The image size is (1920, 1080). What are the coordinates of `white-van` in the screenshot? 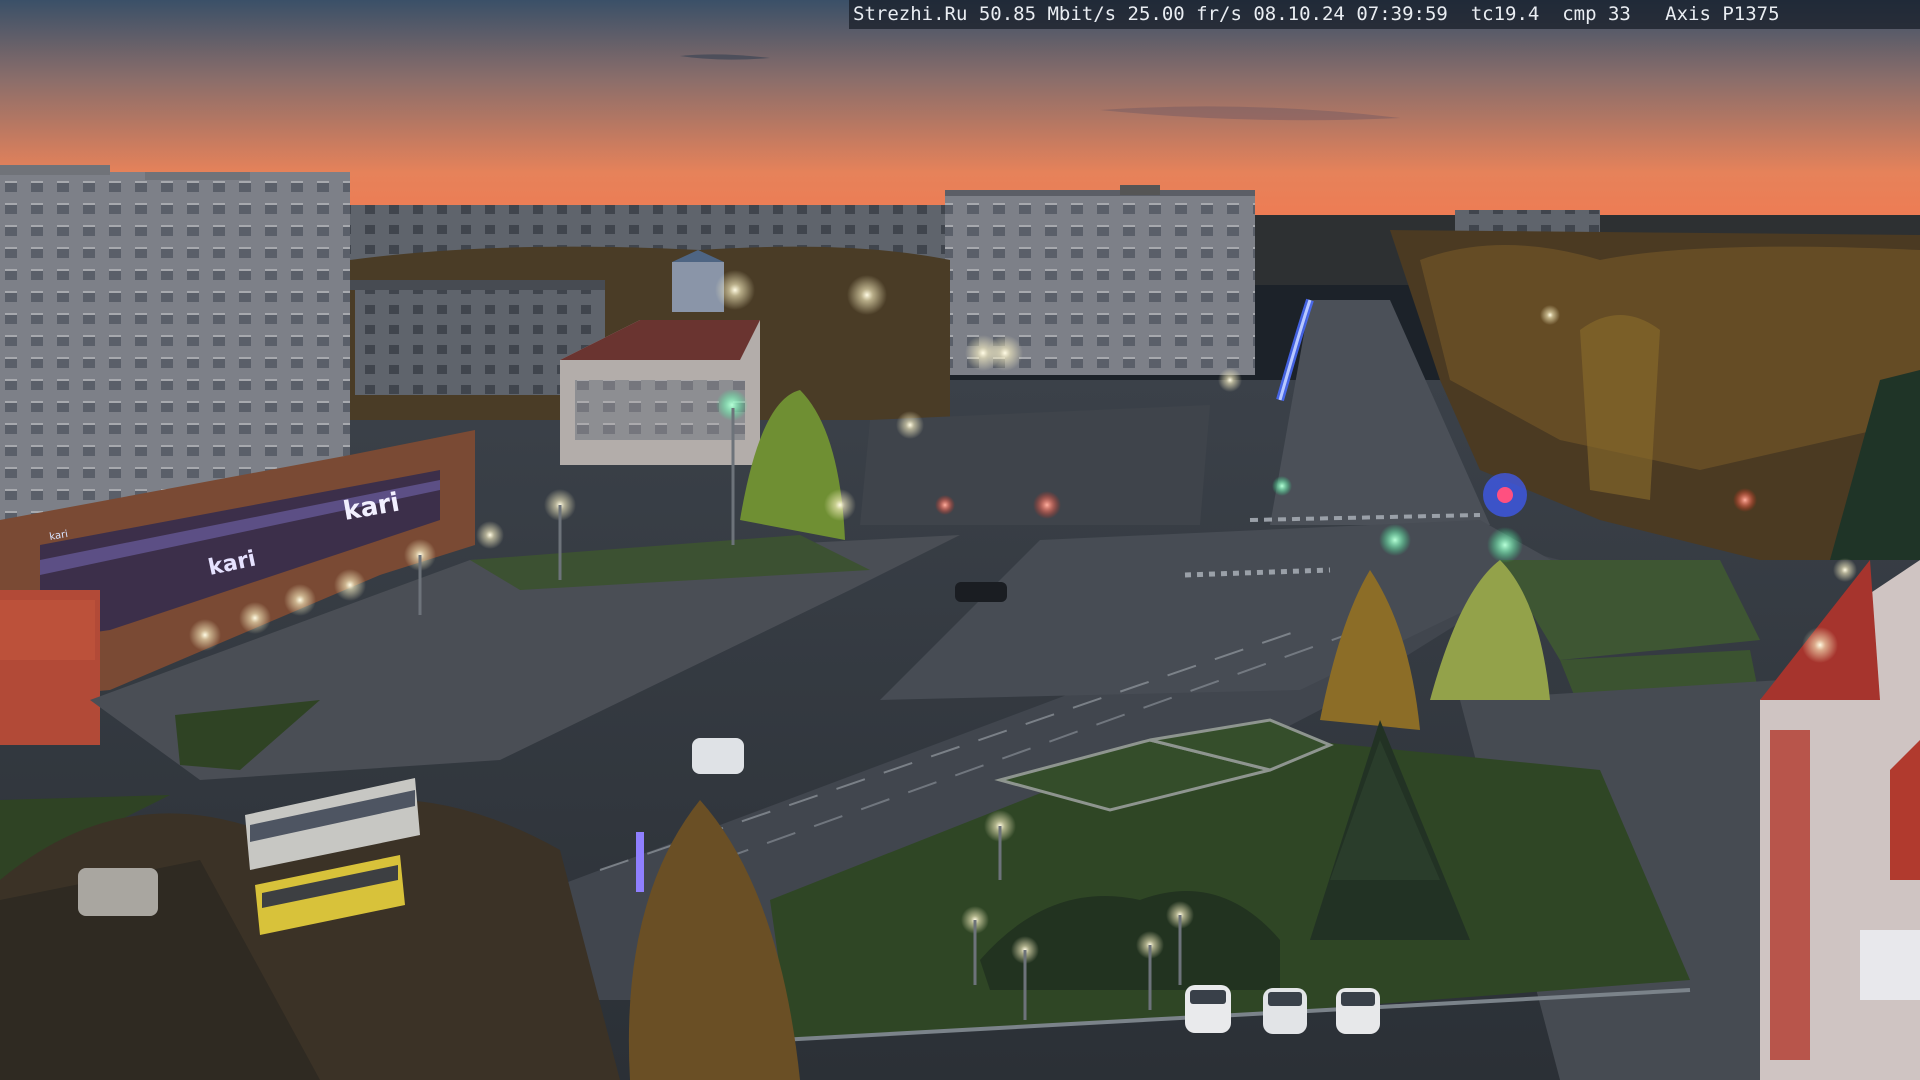 It's located at (118, 892).